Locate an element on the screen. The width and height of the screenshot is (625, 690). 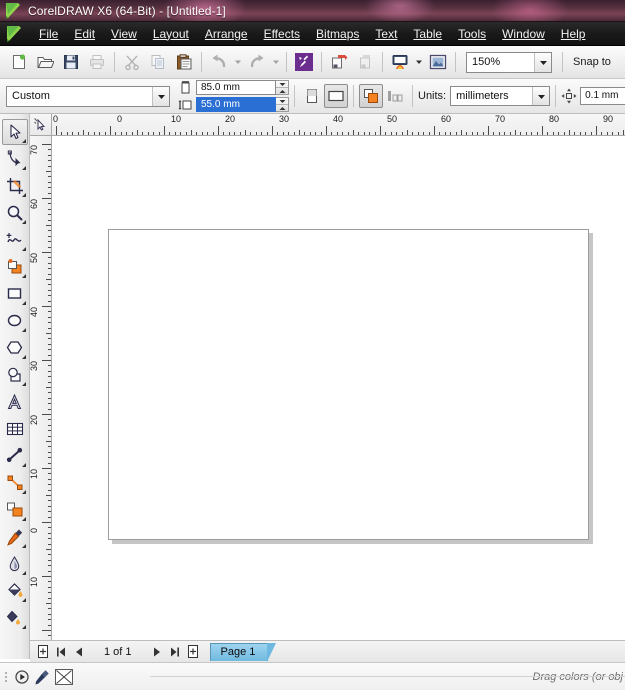
connector-tool-flyout-arrow is located at coordinates (23, 492).